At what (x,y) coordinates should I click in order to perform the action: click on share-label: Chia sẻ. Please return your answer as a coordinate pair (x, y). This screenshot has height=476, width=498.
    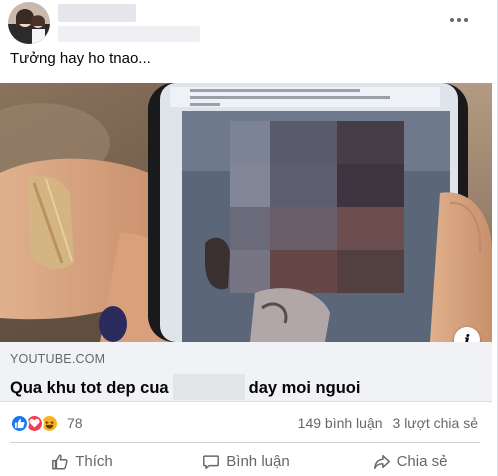
    Looking at the image, I should click on (422, 461).